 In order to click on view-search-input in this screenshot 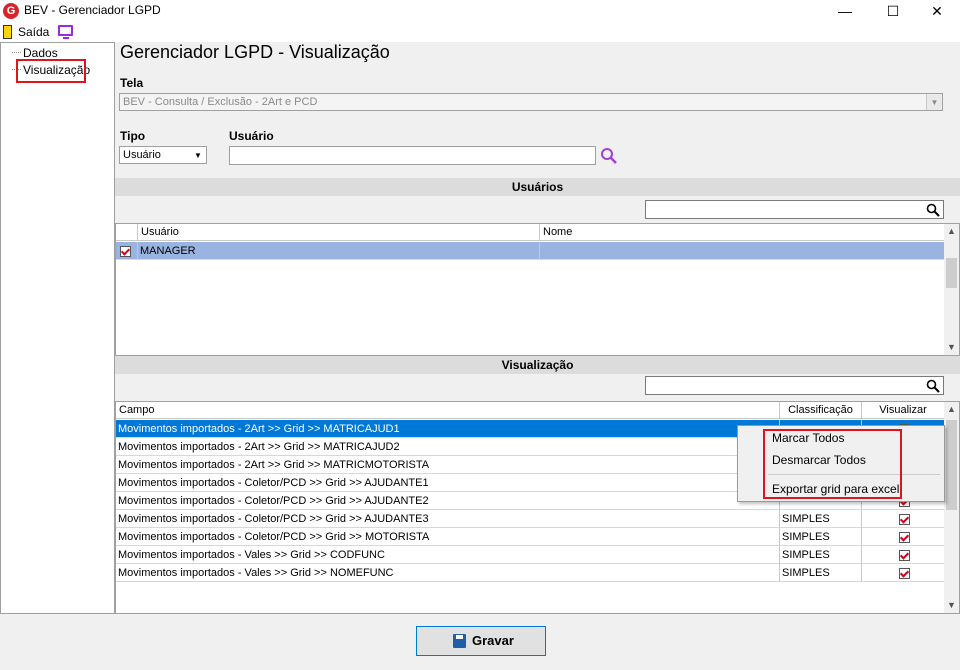, I will do `click(794, 385)`.